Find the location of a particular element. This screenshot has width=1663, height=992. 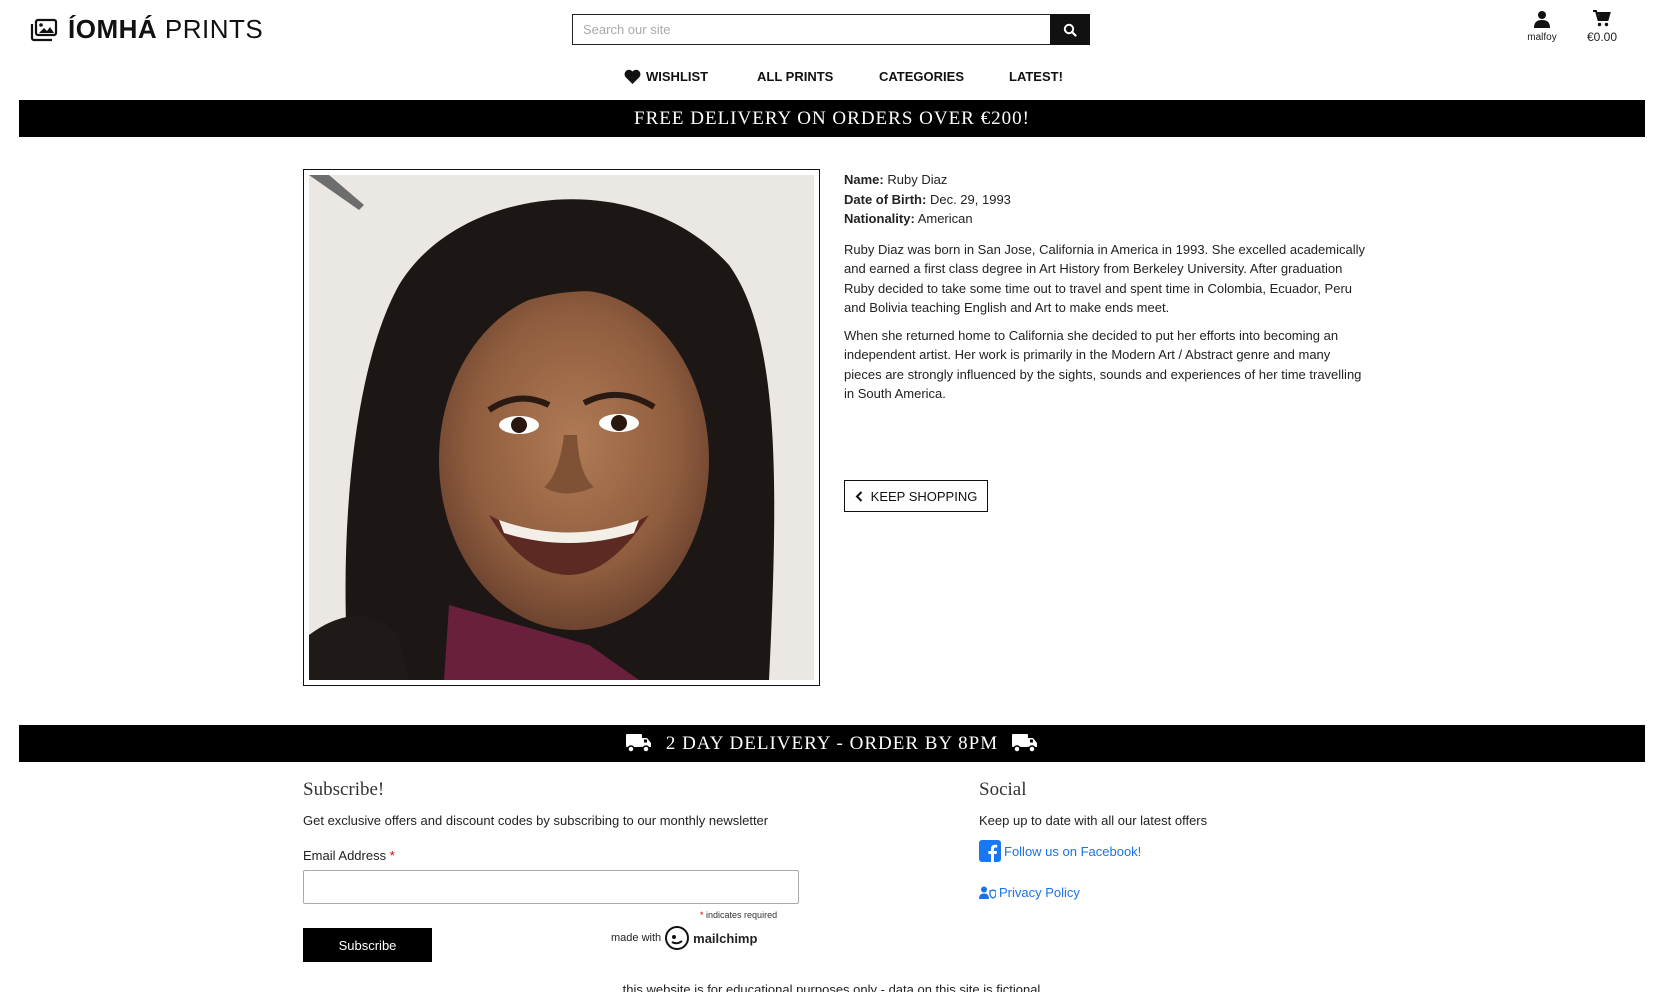

banner-text: 2 DAY DELIVERY - ORDER BY 8PM is located at coordinates (832, 743).